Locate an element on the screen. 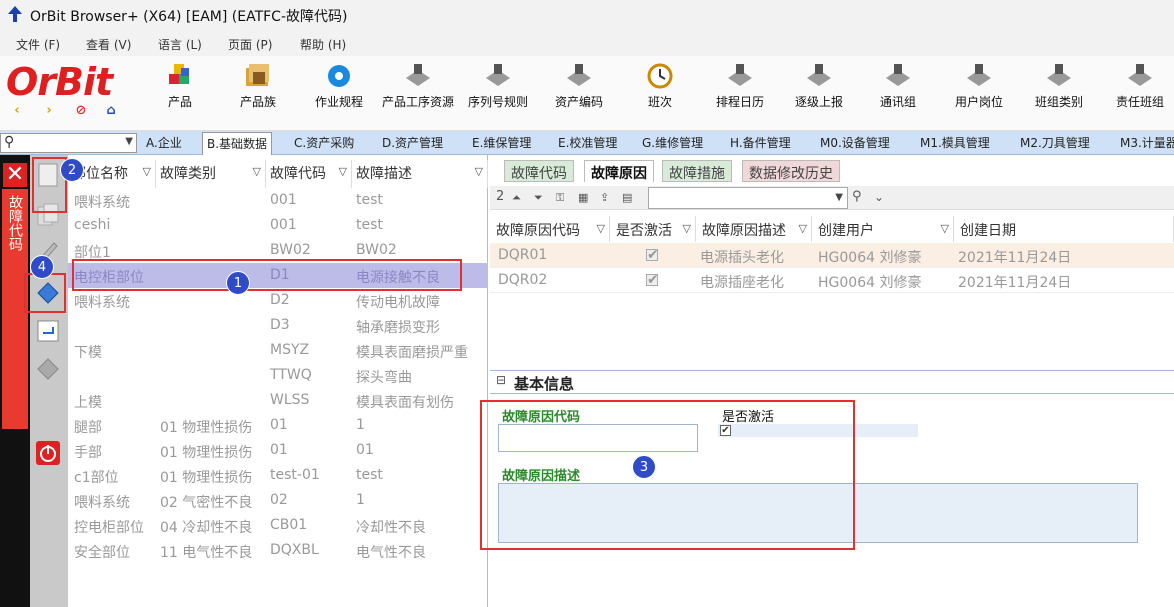  tab-fault-measure: 故障措施 is located at coordinates (697, 171).